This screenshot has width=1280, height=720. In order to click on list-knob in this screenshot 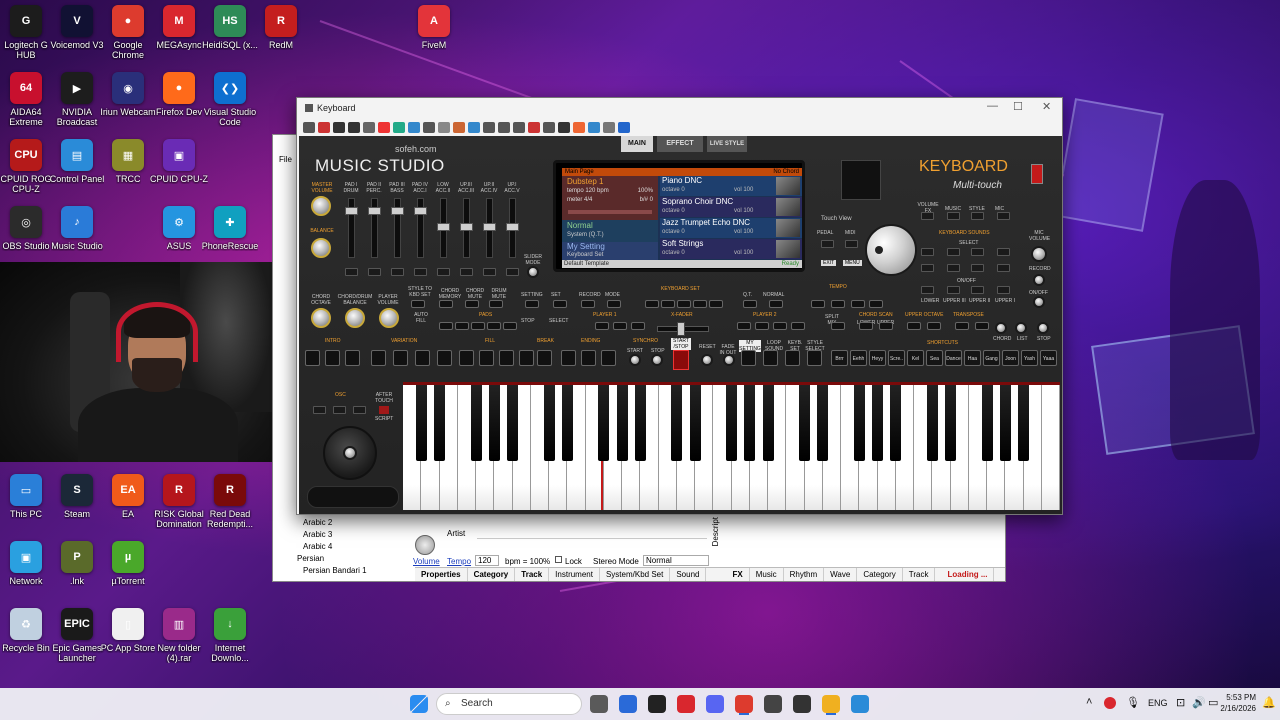, I will do `click(1021, 328)`.